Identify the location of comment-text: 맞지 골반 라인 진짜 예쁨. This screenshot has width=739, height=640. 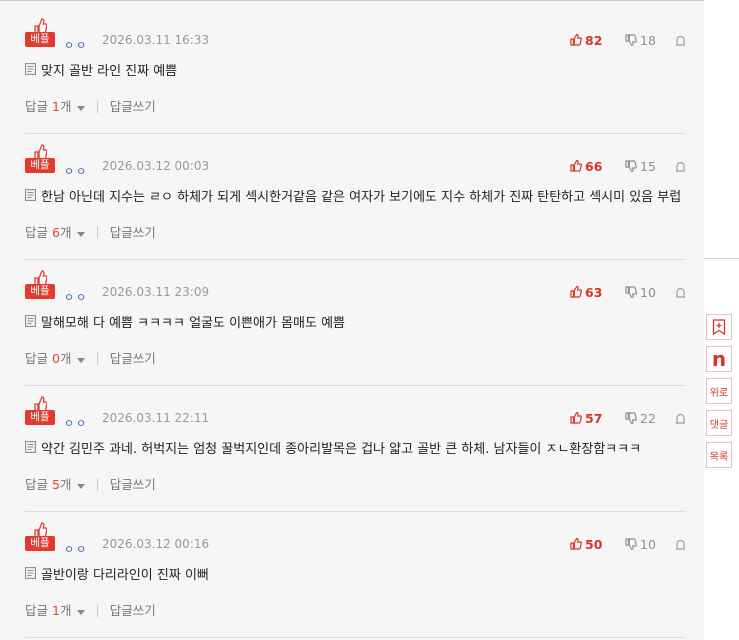
(109, 71).